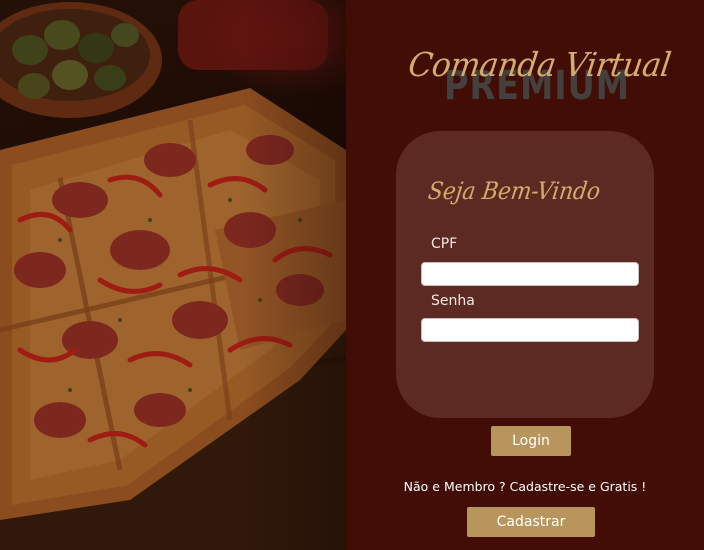 Image resolution: width=704 pixels, height=550 pixels. I want to click on senha-label: Senha, so click(453, 301).